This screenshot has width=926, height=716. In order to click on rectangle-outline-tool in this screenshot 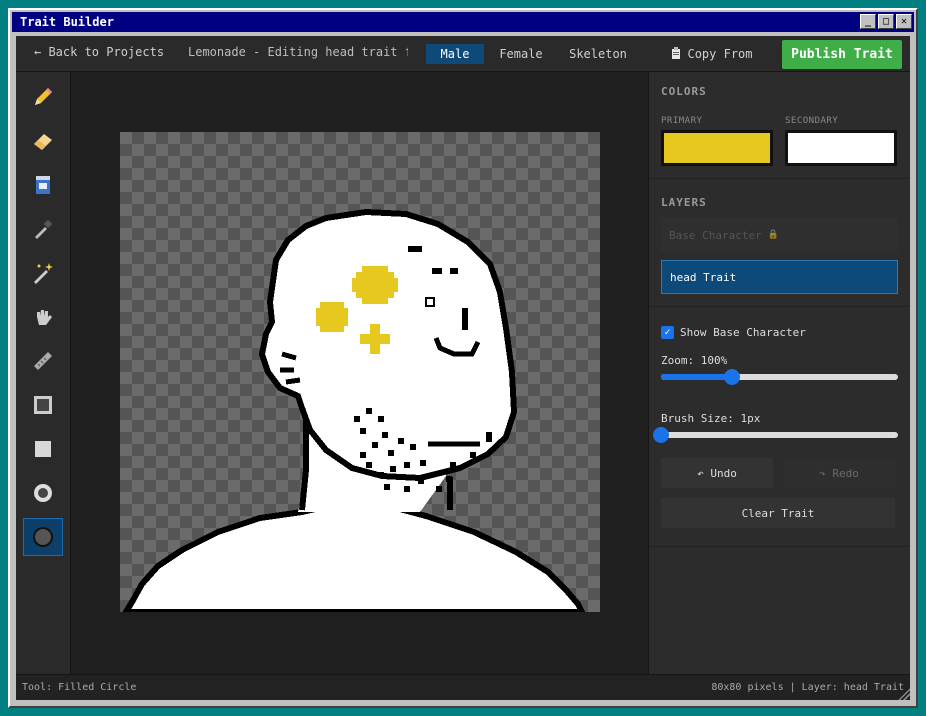, I will do `click(43, 405)`.